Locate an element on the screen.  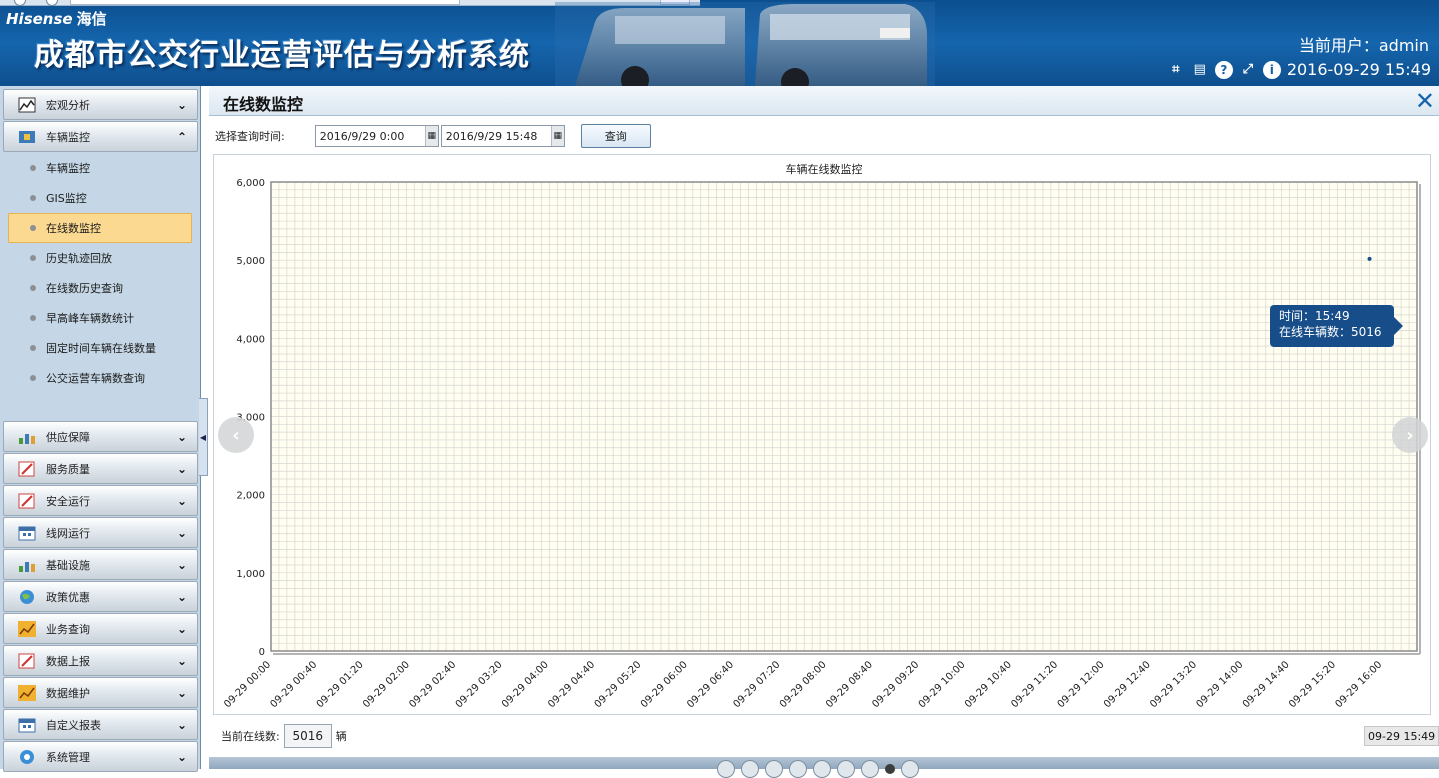
help-icon: ? is located at coordinates (1223, 69).